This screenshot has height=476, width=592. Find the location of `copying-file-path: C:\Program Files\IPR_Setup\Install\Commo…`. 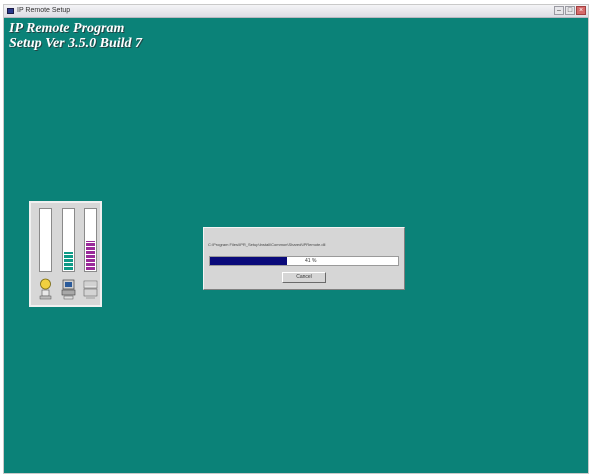

copying-file-path: C:\Program Files\IPR_Setup\Install\Commo… is located at coordinates (267, 244).